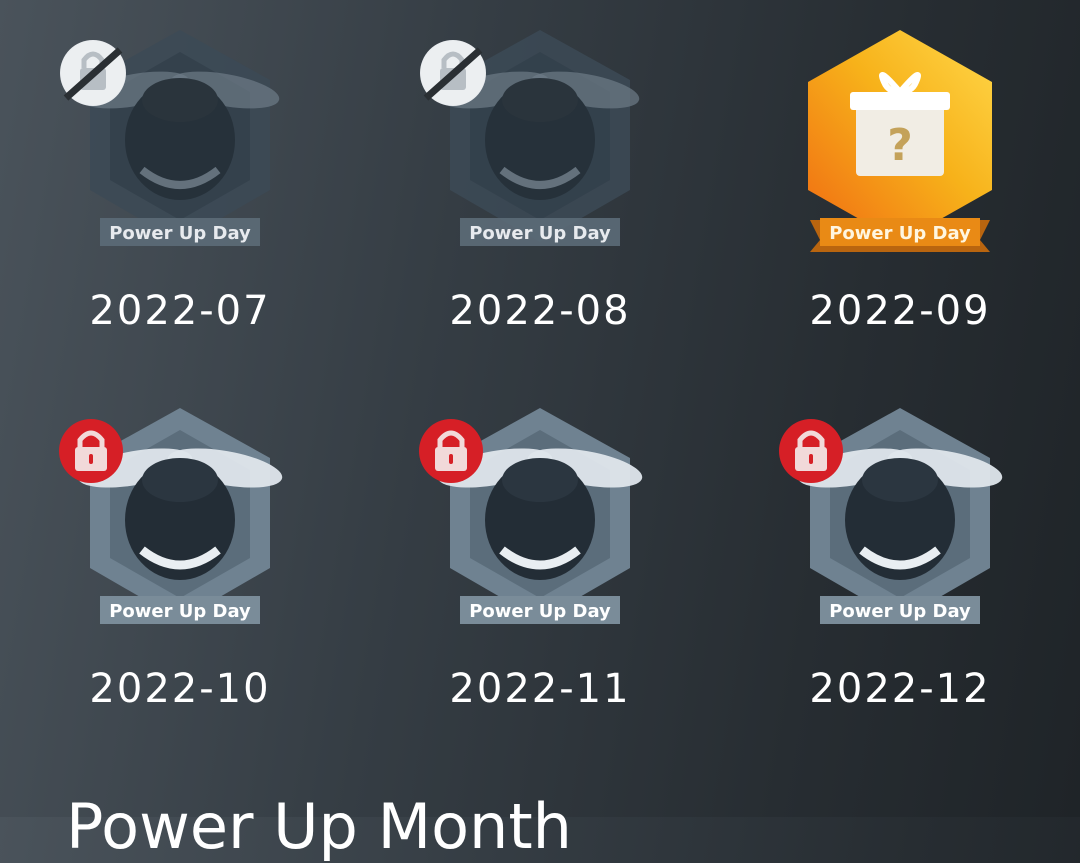  I want to click on badge-2022-10: Power Up Day 2022-10, so click(180, 593).